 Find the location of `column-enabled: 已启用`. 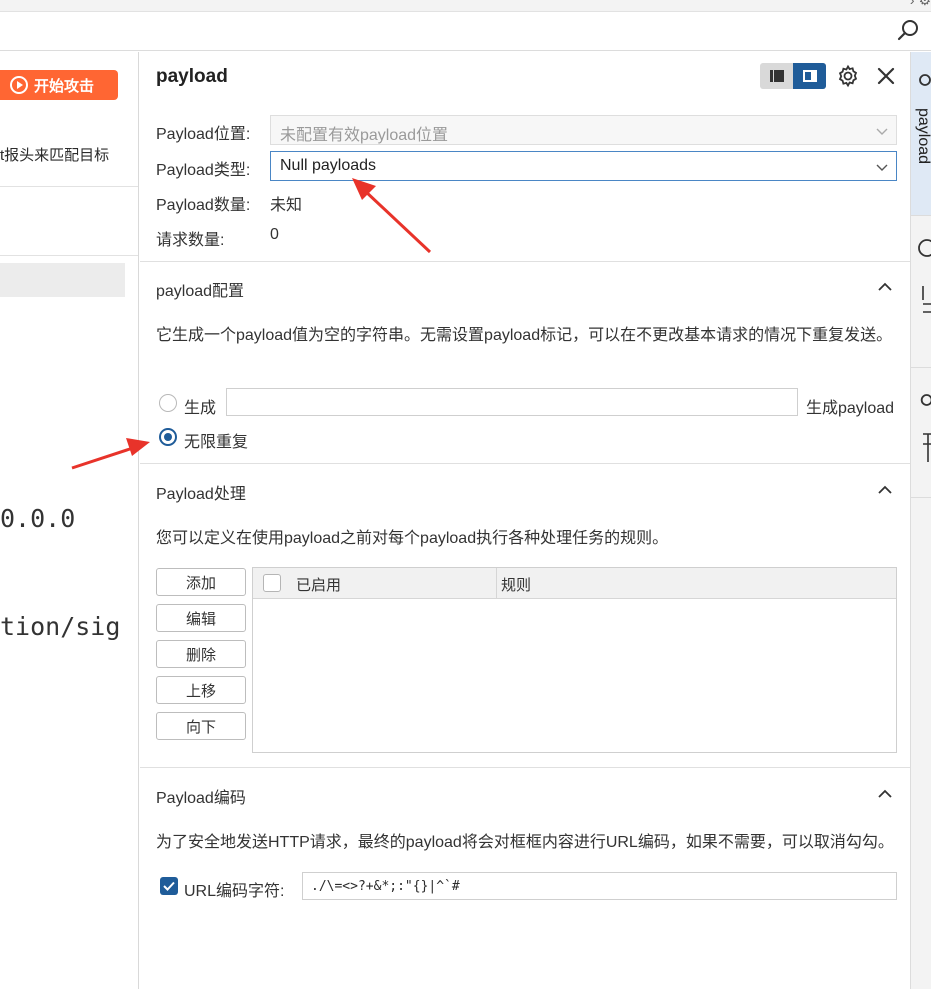

column-enabled: 已启用 is located at coordinates (318, 584).